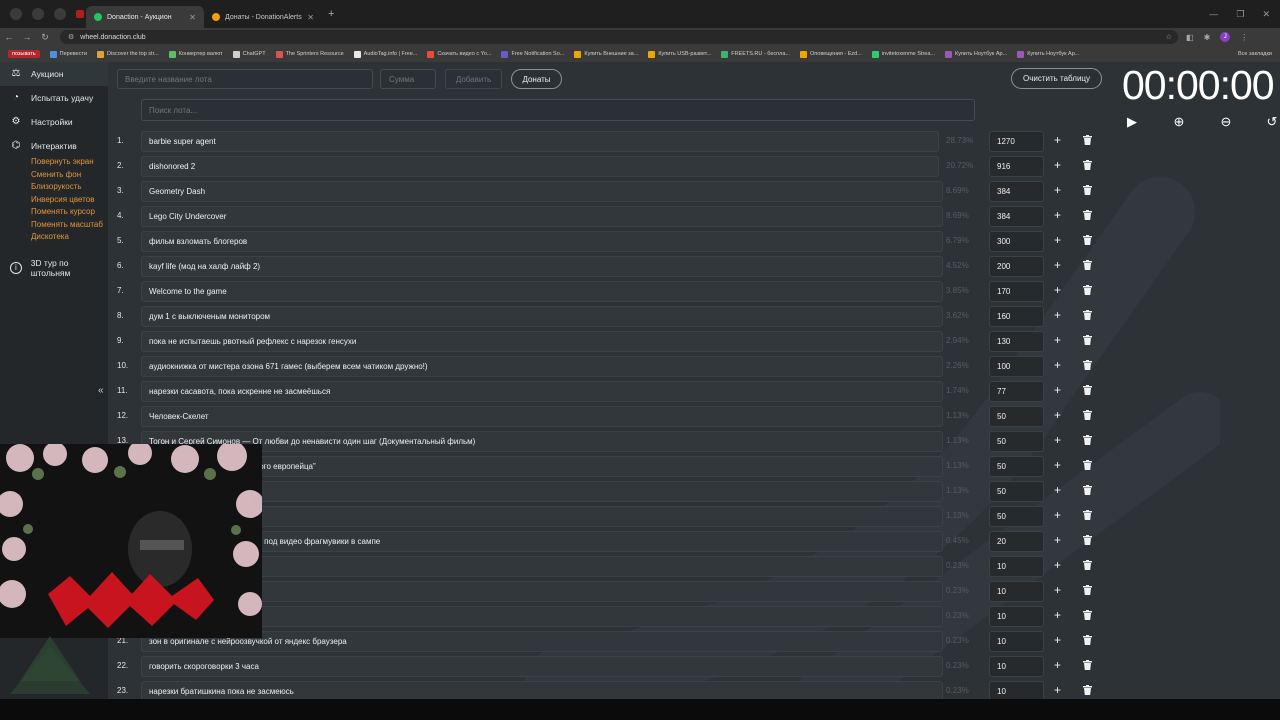 The width and height of the screenshot is (1280, 720). What do you see at coordinates (1016, 166) in the screenshot?
I see `lot-amount-field: 916` at bounding box center [1016, 166].